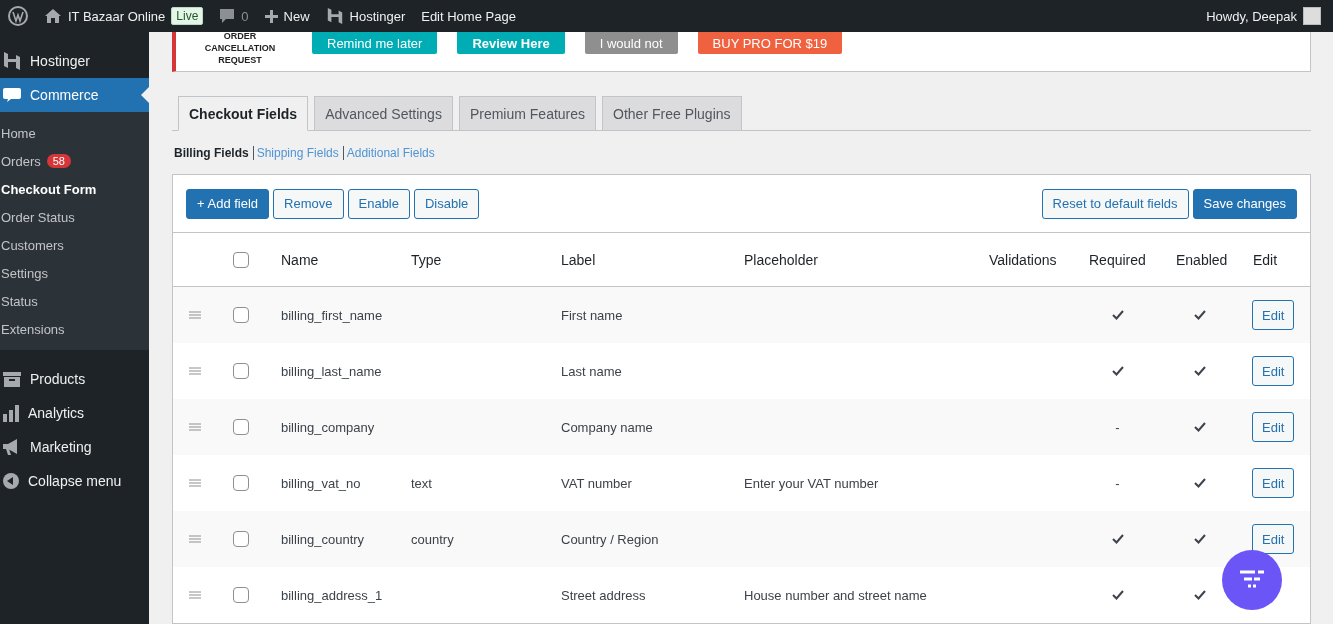 This screenshot has height=624, width=1333. What do you see at coordinates (74, 217) in the screenshot?
I see `submenu-item: Order Status` at bounding box center [74, 217].